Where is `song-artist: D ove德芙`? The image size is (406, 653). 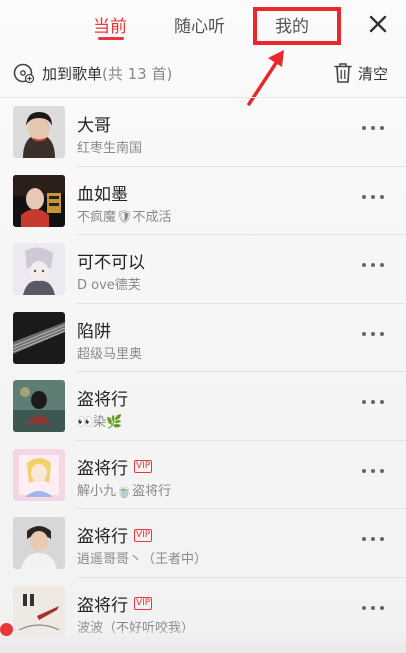 song-artist: D ove德芙 is located at coordinates (109, 285).